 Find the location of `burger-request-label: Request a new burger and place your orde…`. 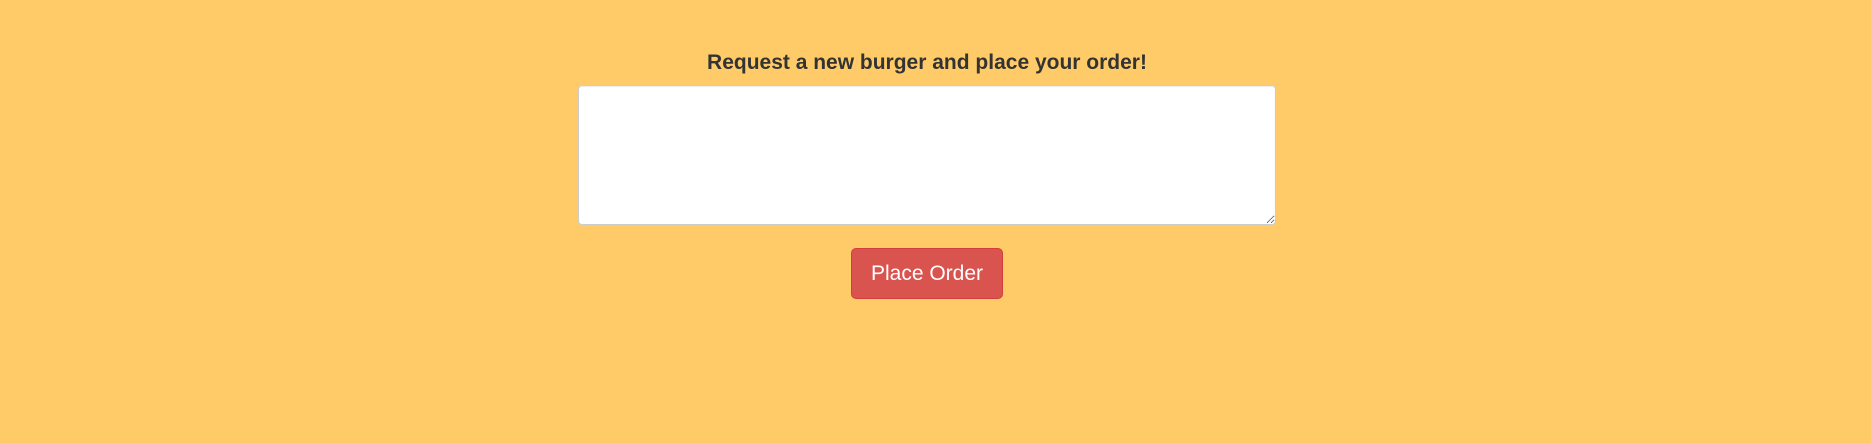

burger-request-label: Request a new burger and place your orde… is located at coordinates (927, 62).